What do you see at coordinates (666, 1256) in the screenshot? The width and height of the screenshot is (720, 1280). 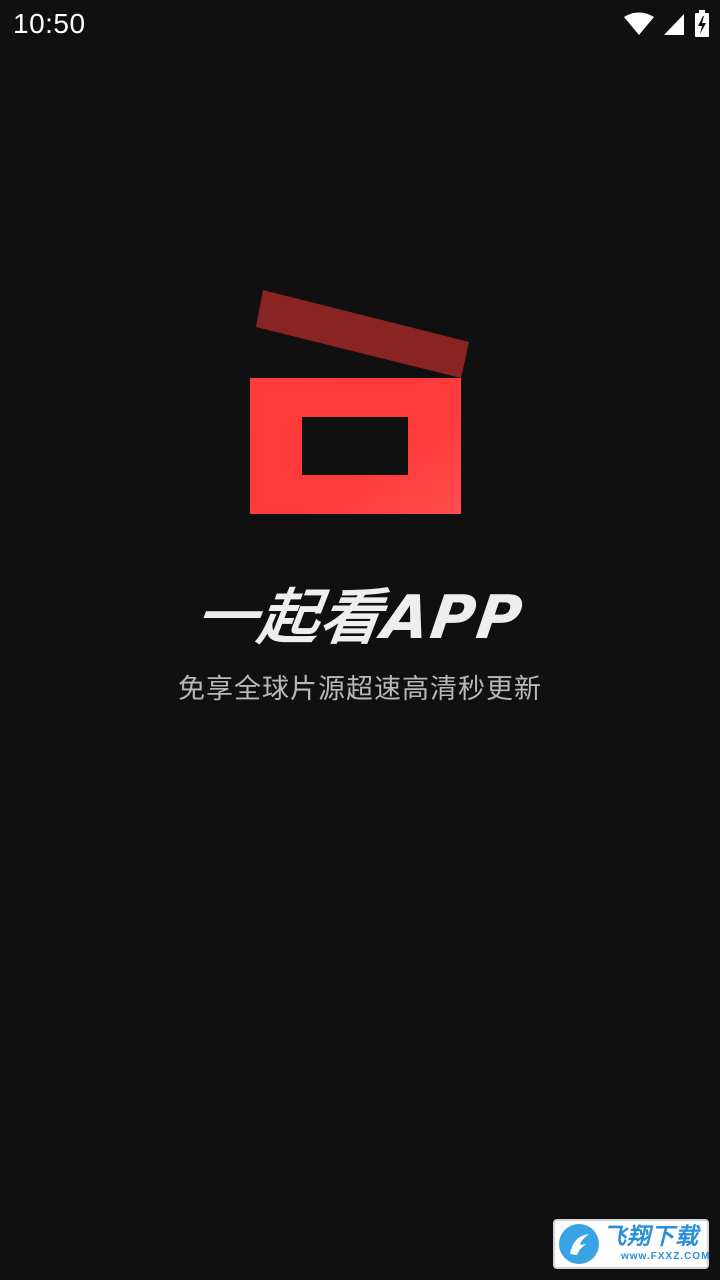 I see `watermark-url: www.FXXZ.COM` at bounding box center [666, 1256].